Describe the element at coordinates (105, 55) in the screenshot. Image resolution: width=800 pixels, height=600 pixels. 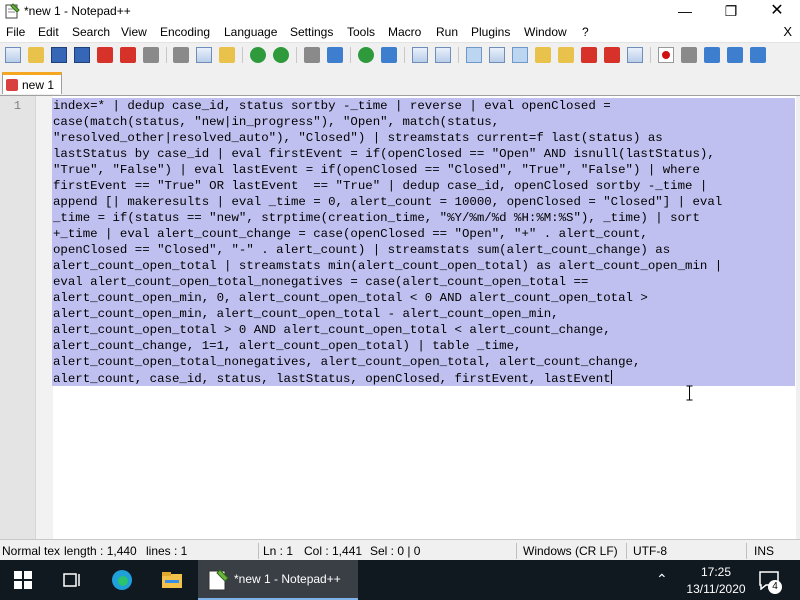
I see `close-file-icon` at that location.